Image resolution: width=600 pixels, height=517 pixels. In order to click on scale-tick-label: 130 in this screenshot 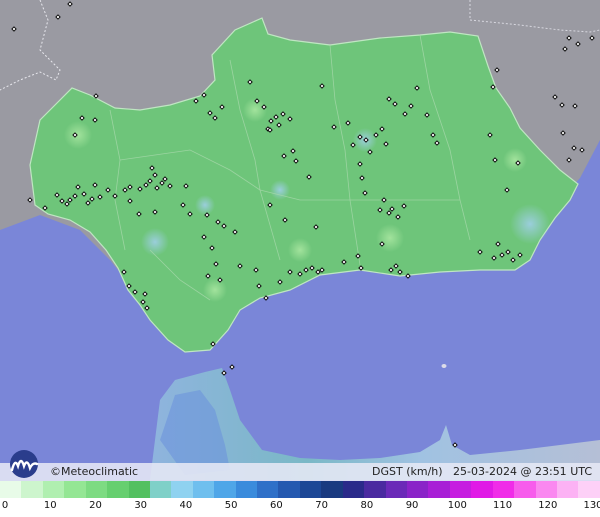, I will do `click(591, 505)`.